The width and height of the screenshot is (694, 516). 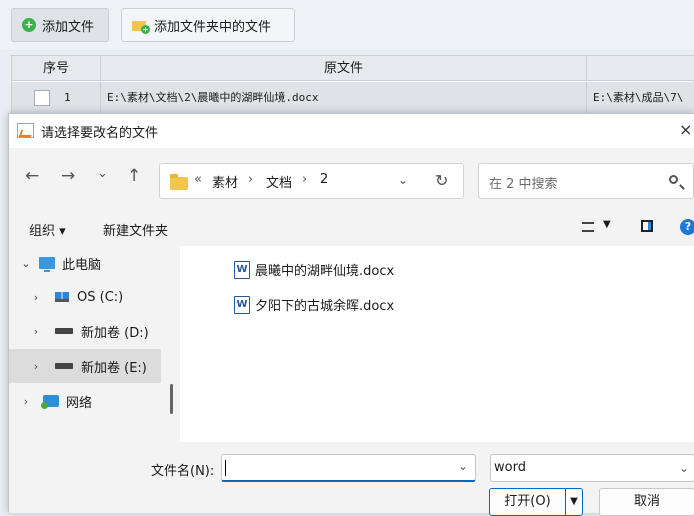 I want to click on add-folder-files-label: 添加文件夹中的文件, so click(x=213, y=27).